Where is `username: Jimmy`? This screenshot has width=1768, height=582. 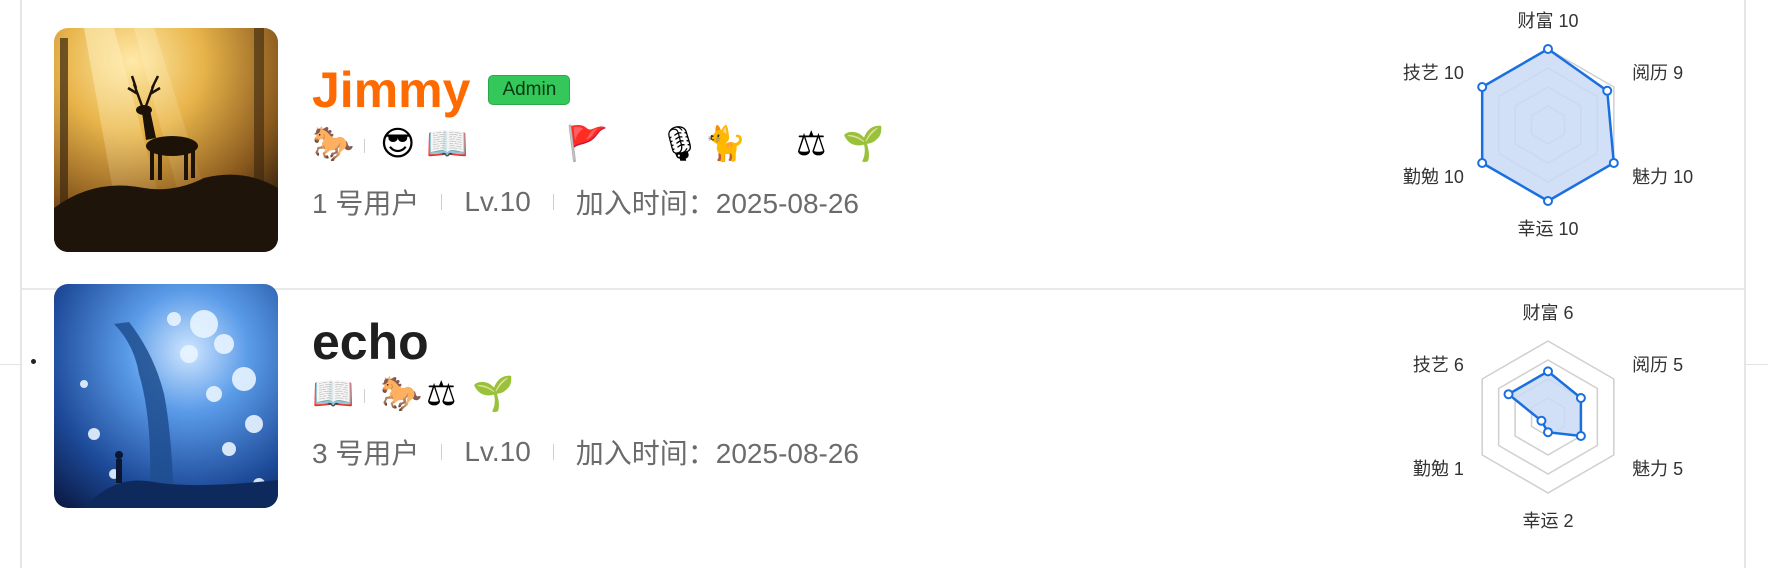 username: Jimmy is located at coordinates (391, 90).